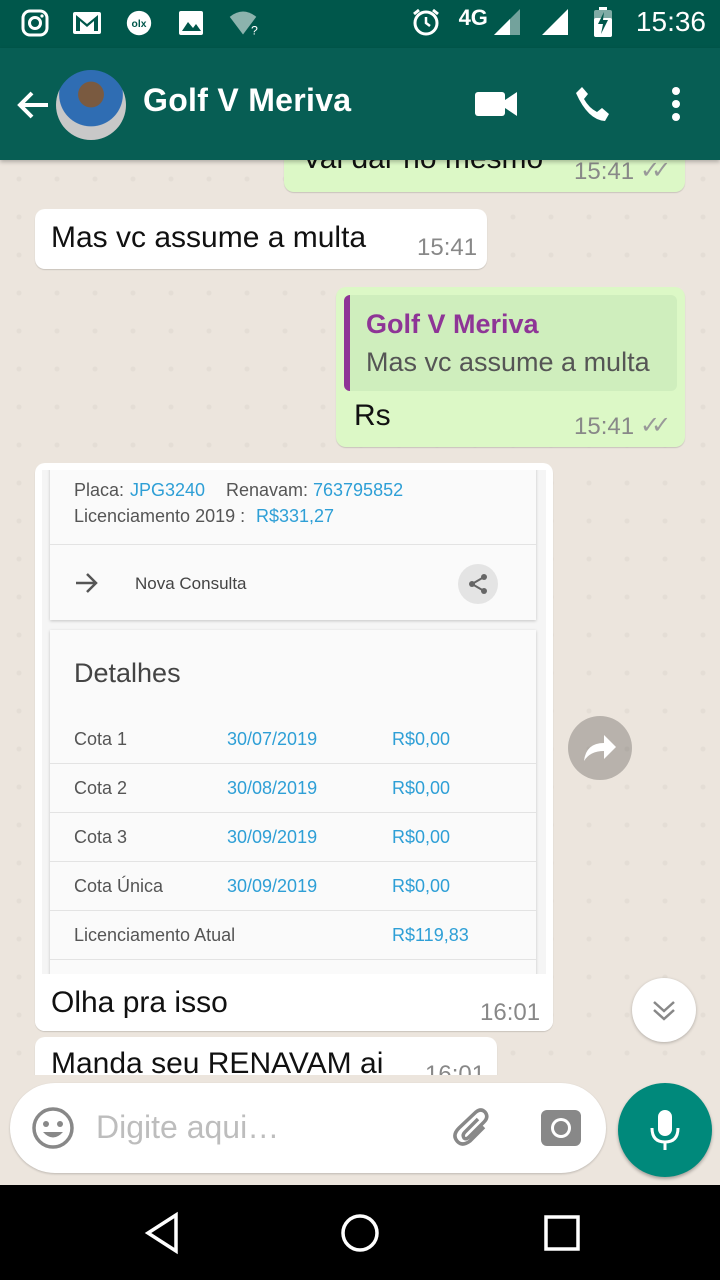 The width and height of the screenshot is (720, 1280). What do you see at coordinates (243, 23) in the screenshot?
I see `wifi-question-icon: ?` at bounding box center [243, 23].